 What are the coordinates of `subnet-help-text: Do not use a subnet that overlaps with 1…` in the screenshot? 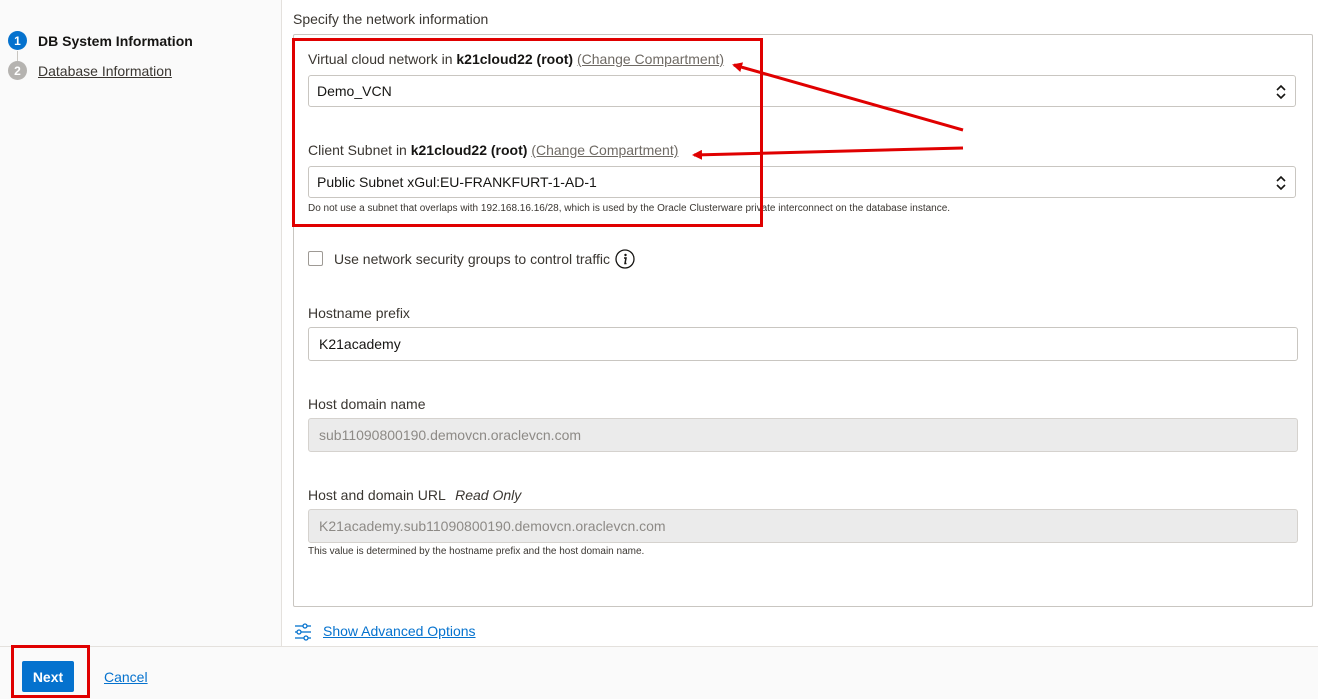 It's located at (629, 208).